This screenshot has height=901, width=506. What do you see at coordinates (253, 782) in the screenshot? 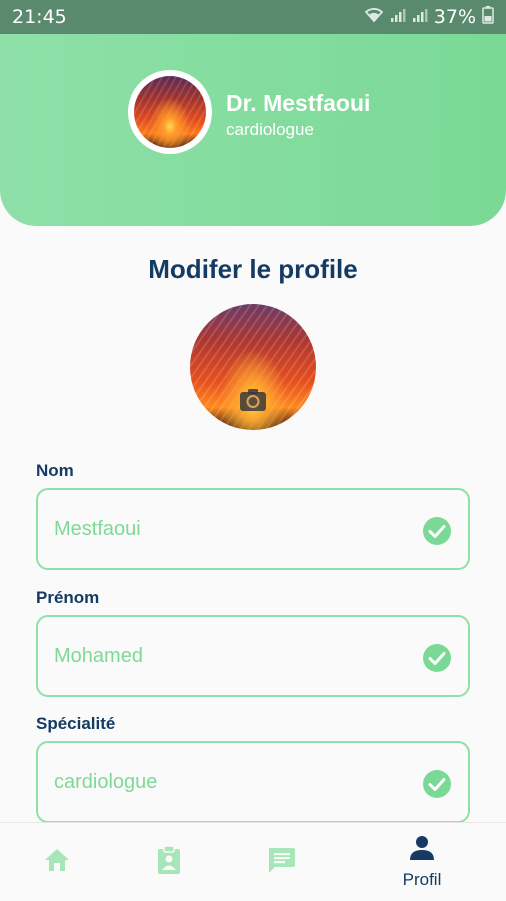
I see `specialite-field: cardiologue` at bounding box center [253, 782].